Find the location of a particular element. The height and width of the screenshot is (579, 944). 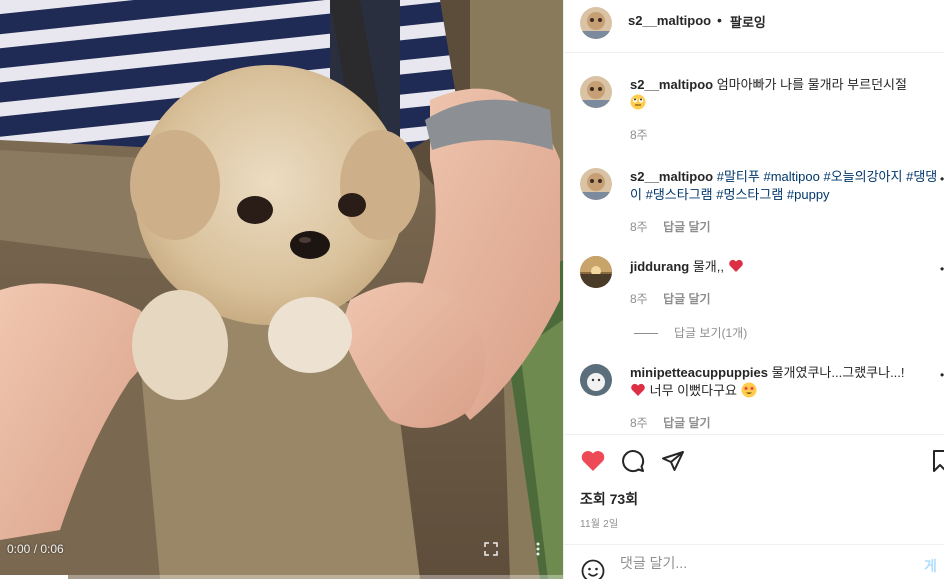

rolling-eyes-emoji is located at coordinates (638, 102).